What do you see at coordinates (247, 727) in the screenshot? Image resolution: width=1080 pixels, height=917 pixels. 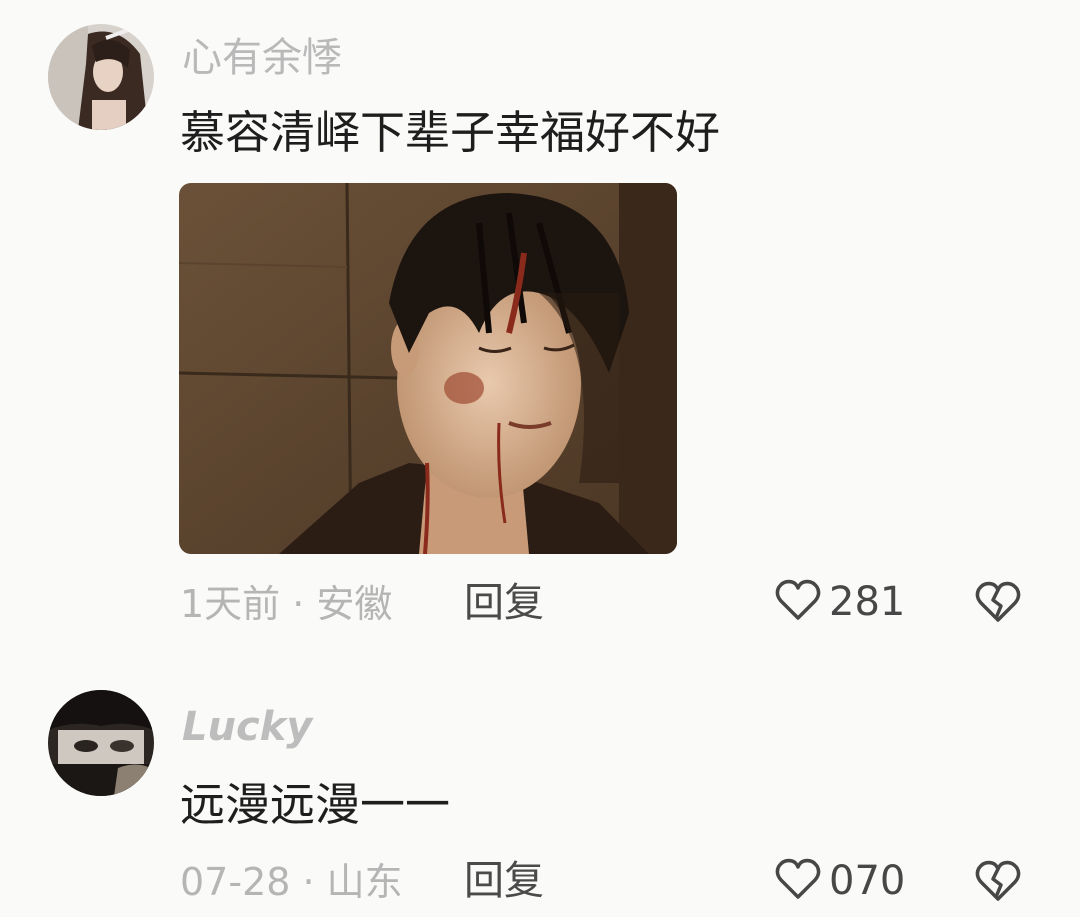 I see `username: Lucky` at bounding box center [247, 727].